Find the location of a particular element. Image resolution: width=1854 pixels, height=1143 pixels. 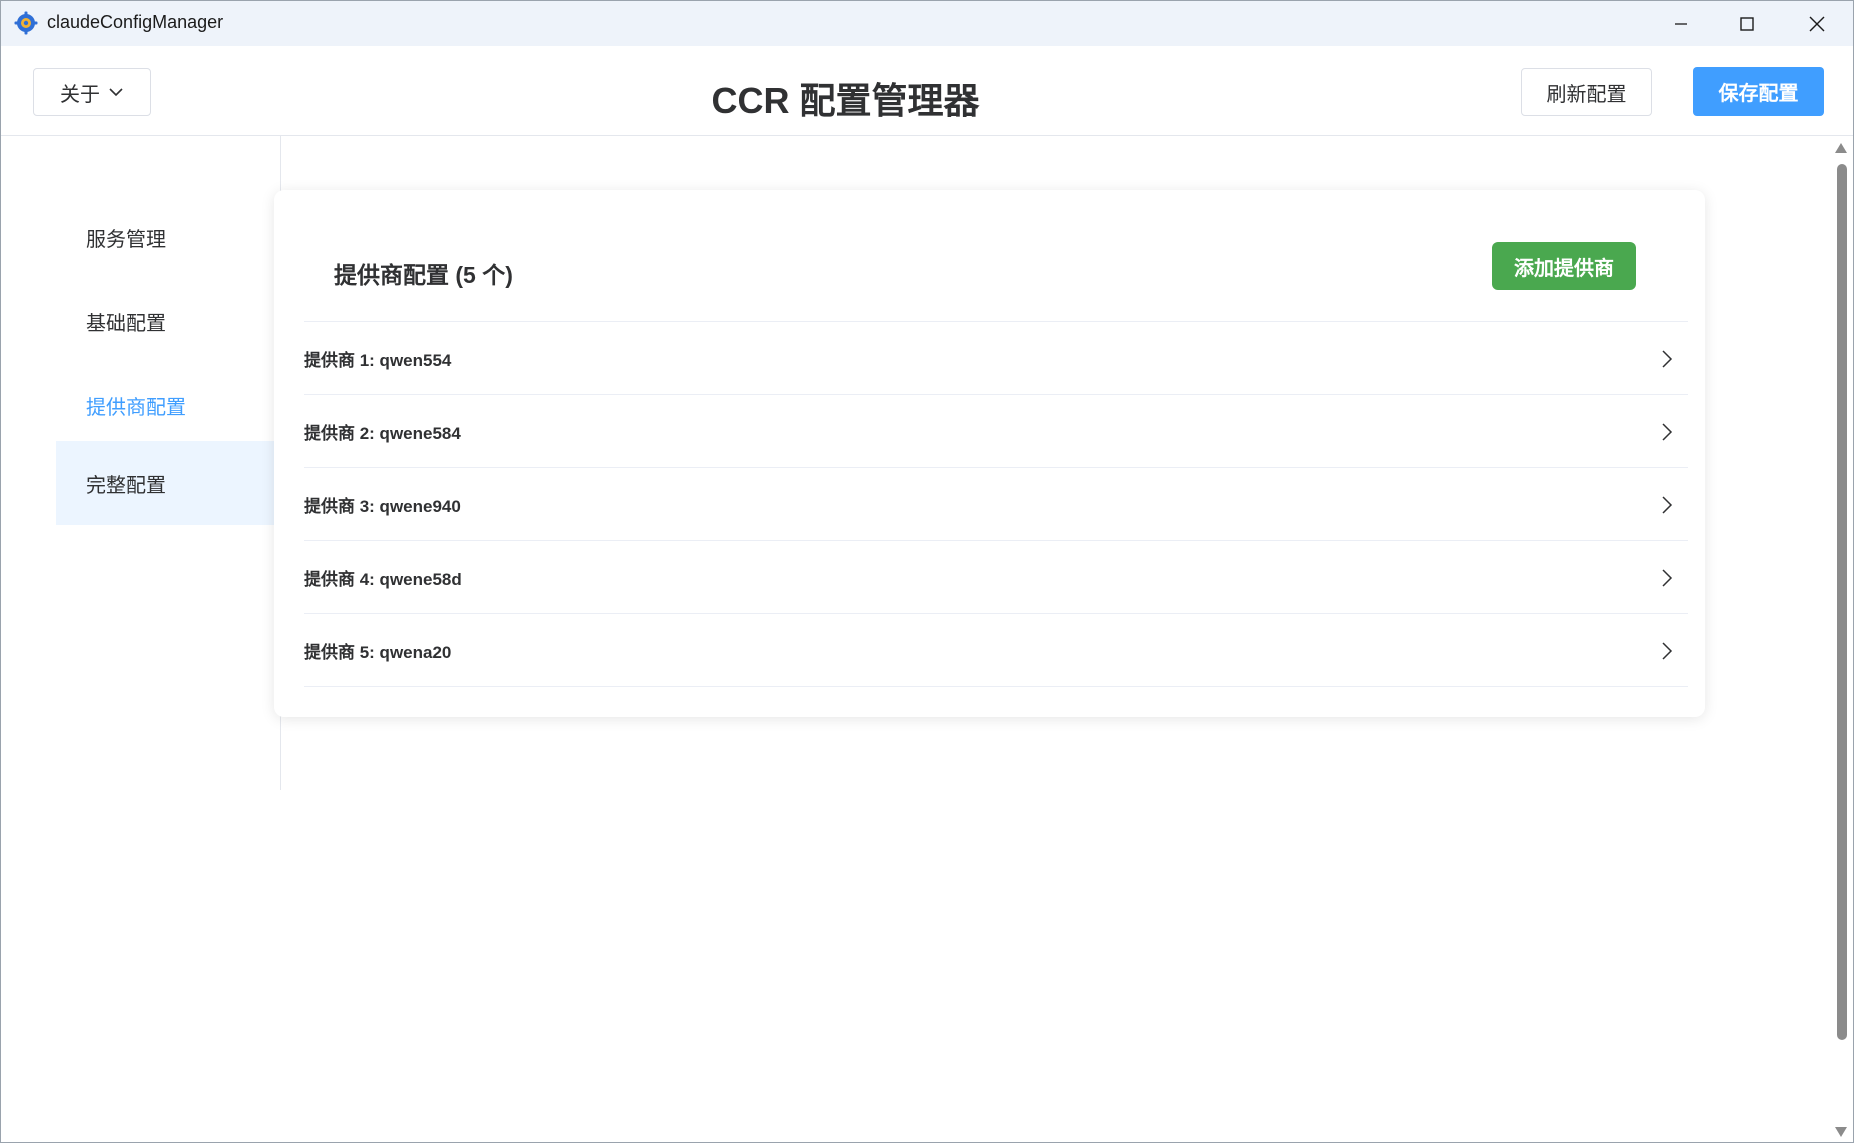

sidebar-item-label: 基础配置 is located at coordinates (126, 323).